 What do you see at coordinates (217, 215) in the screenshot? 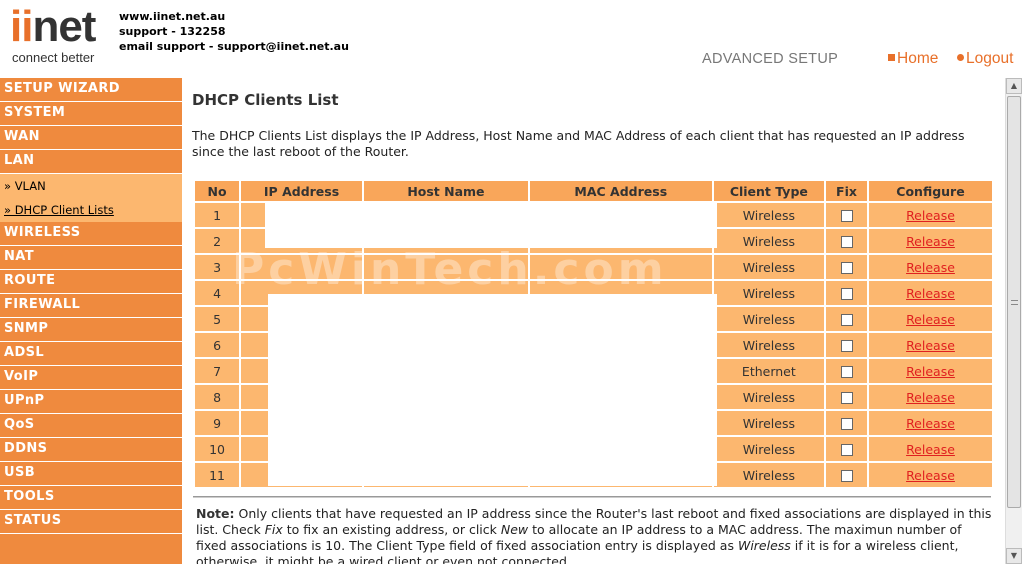
I see `cell-no: 1` at bounding box center [217, 215].